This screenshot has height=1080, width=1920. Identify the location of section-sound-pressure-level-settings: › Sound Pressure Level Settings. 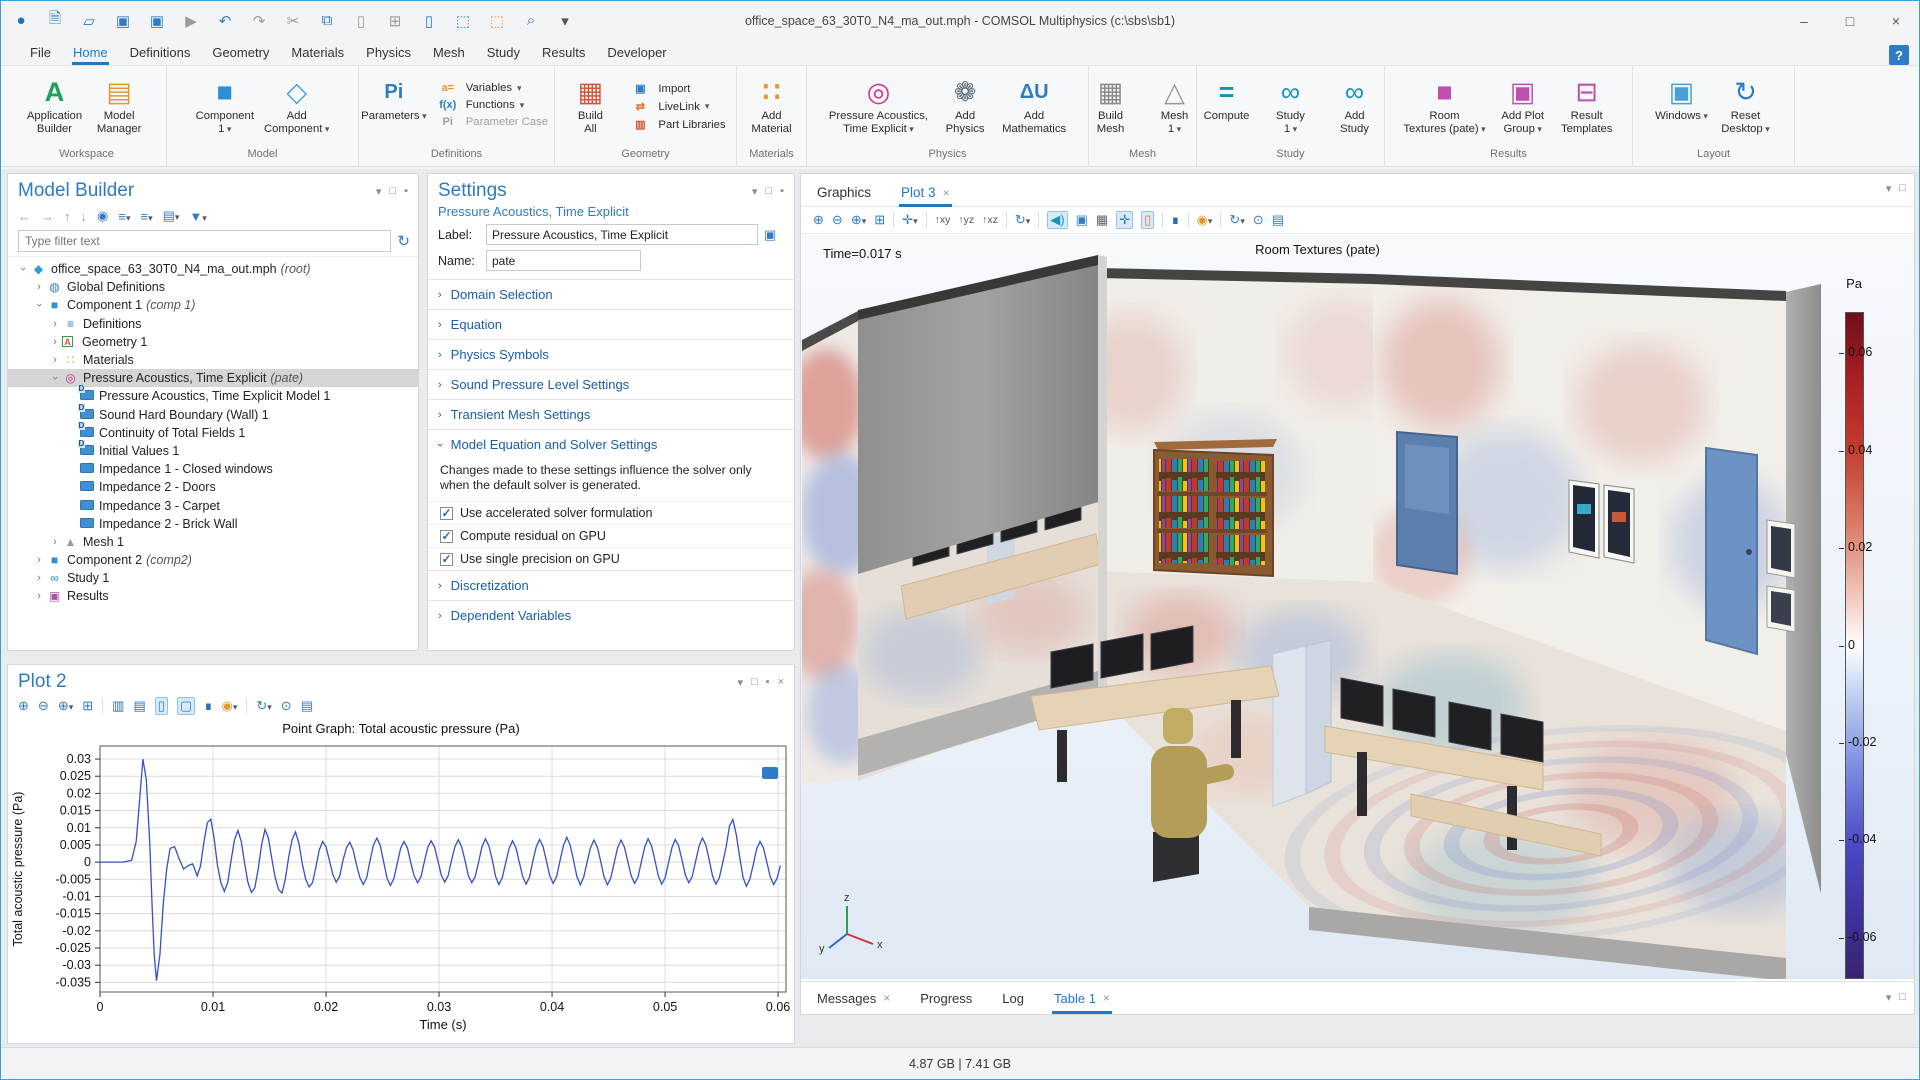
(611, 384).